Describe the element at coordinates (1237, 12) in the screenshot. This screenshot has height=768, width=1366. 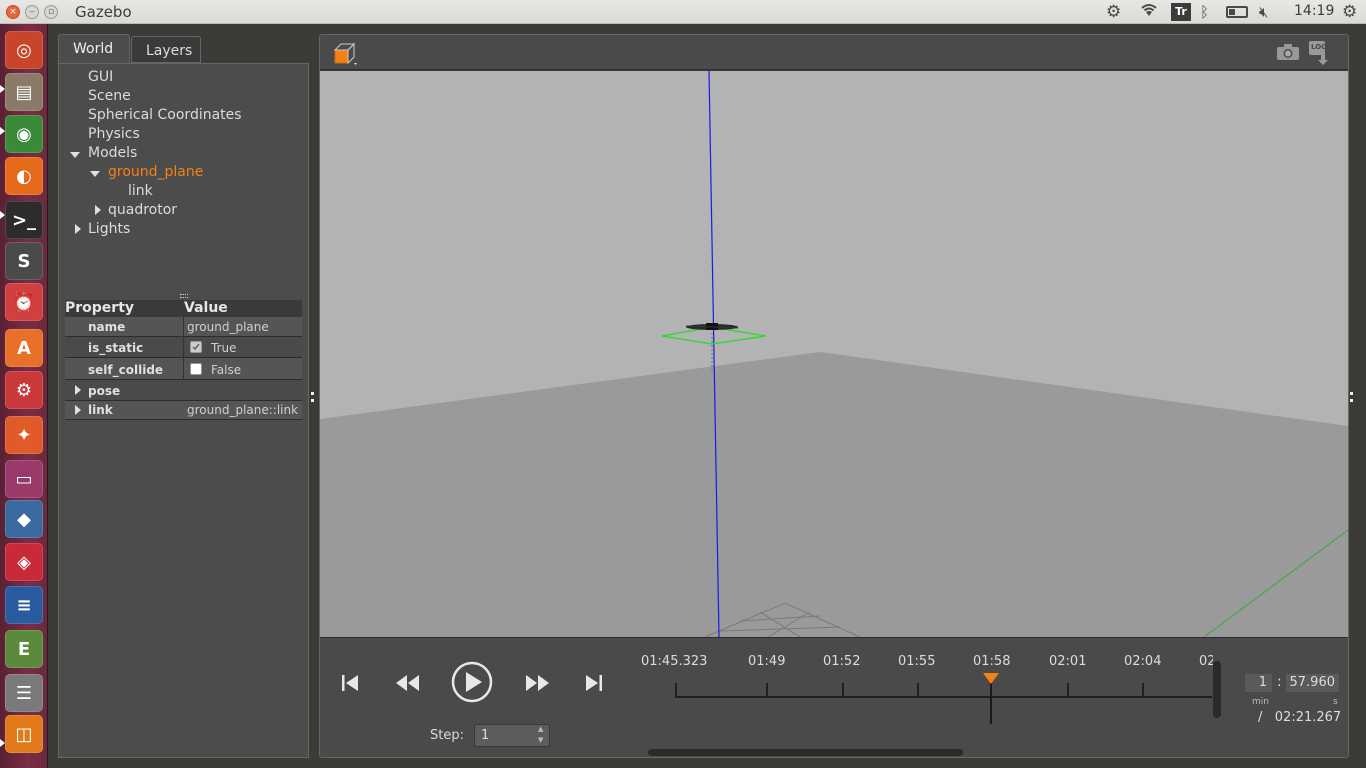
I see `battery-icon` at that location.